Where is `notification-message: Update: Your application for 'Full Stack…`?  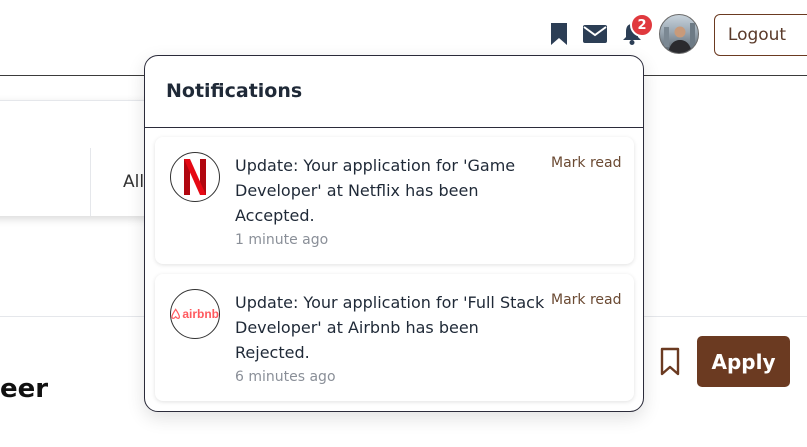 notification-message: Update: Your application for 'Full Stack… is located at coordinates (390, 327).